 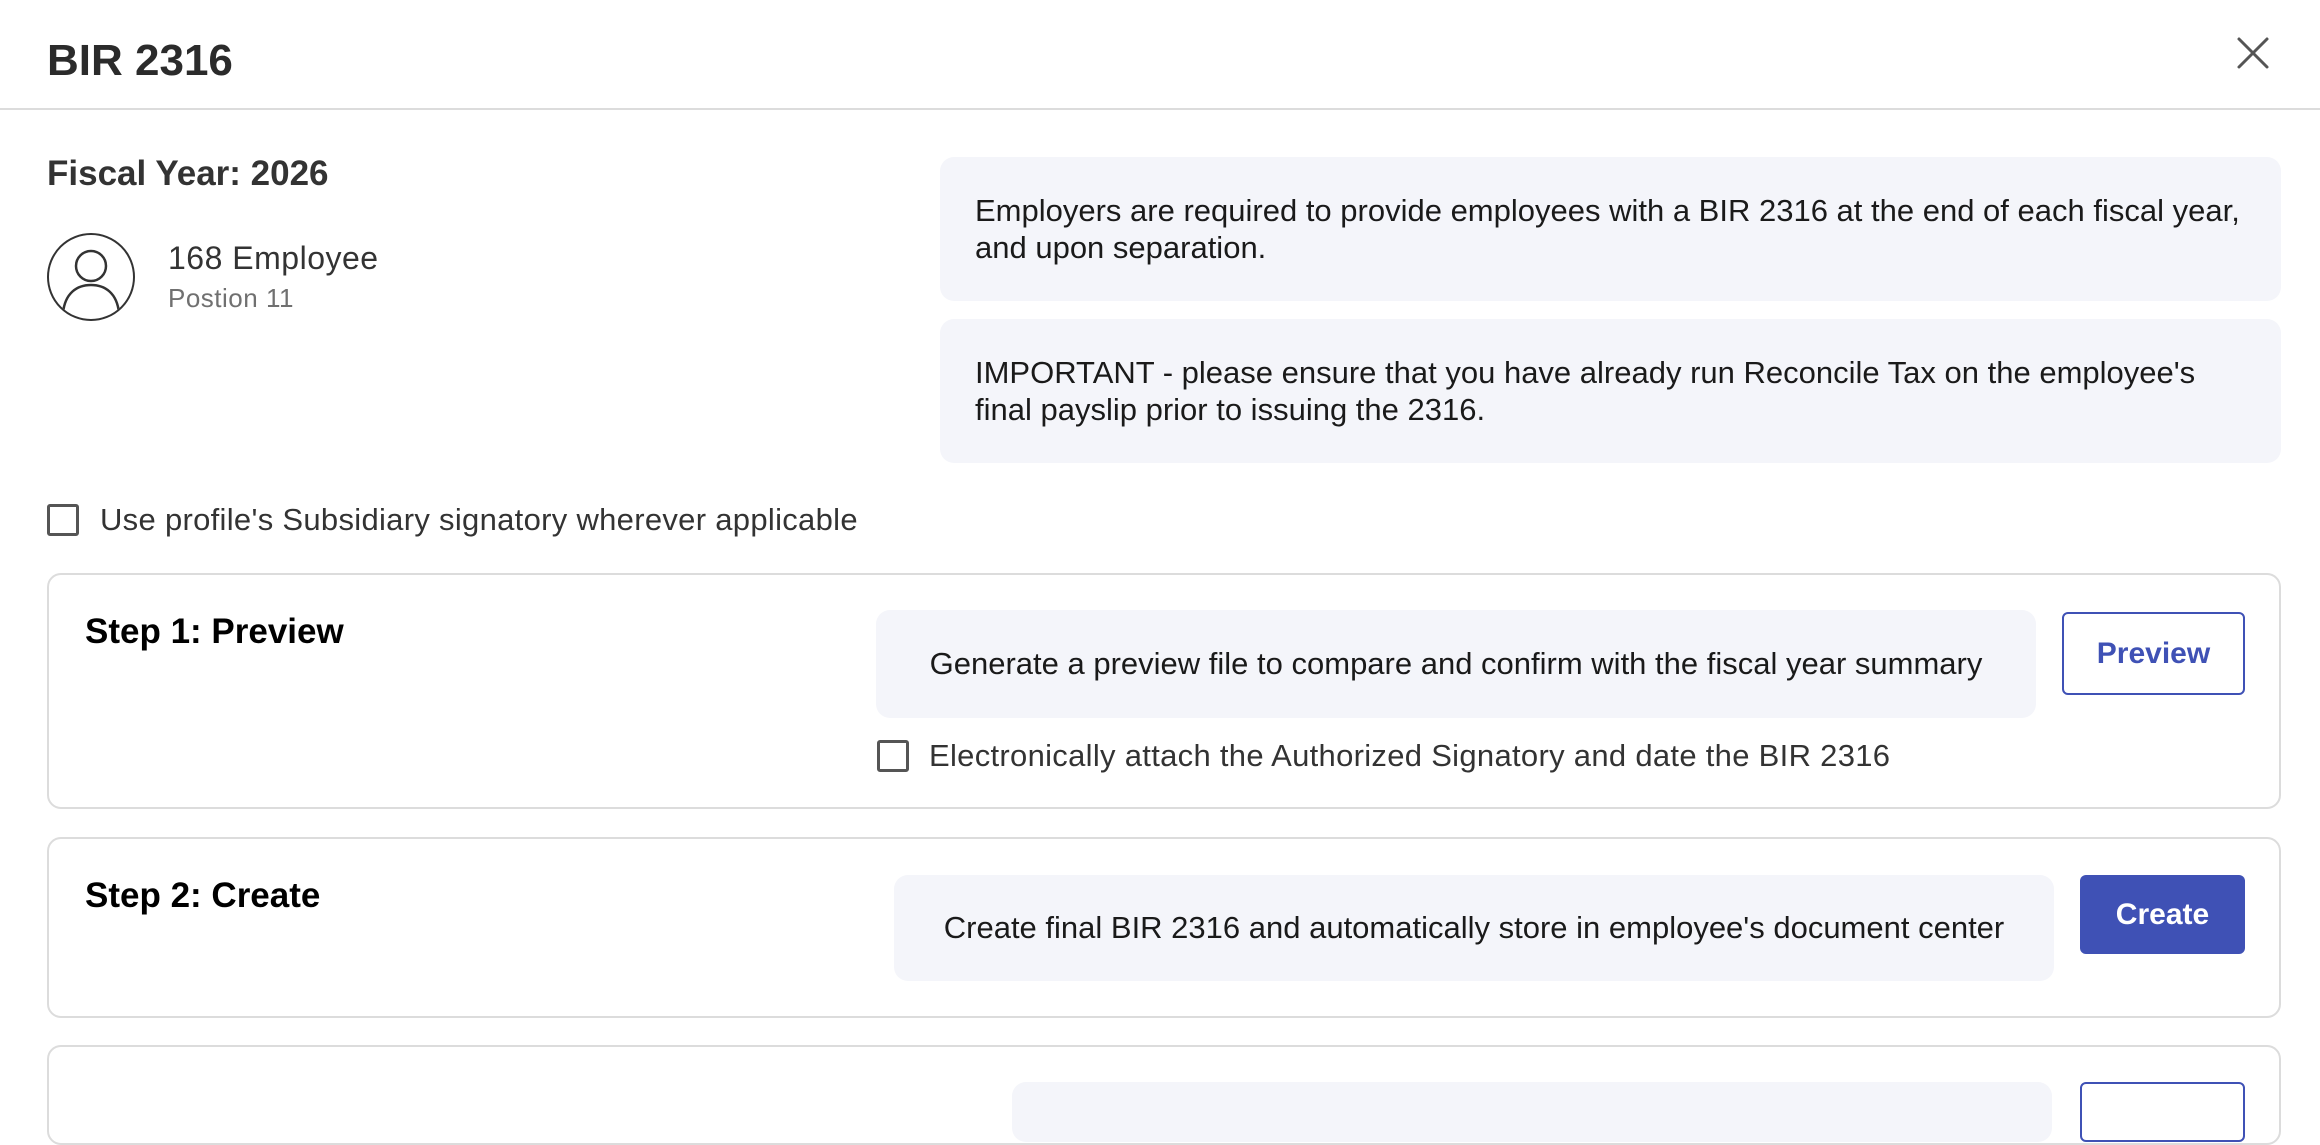 What do you see at coordinates (2153, 653) in the screenshot?
I see `preview-button: Preview` at bounding box center [2153, 653].